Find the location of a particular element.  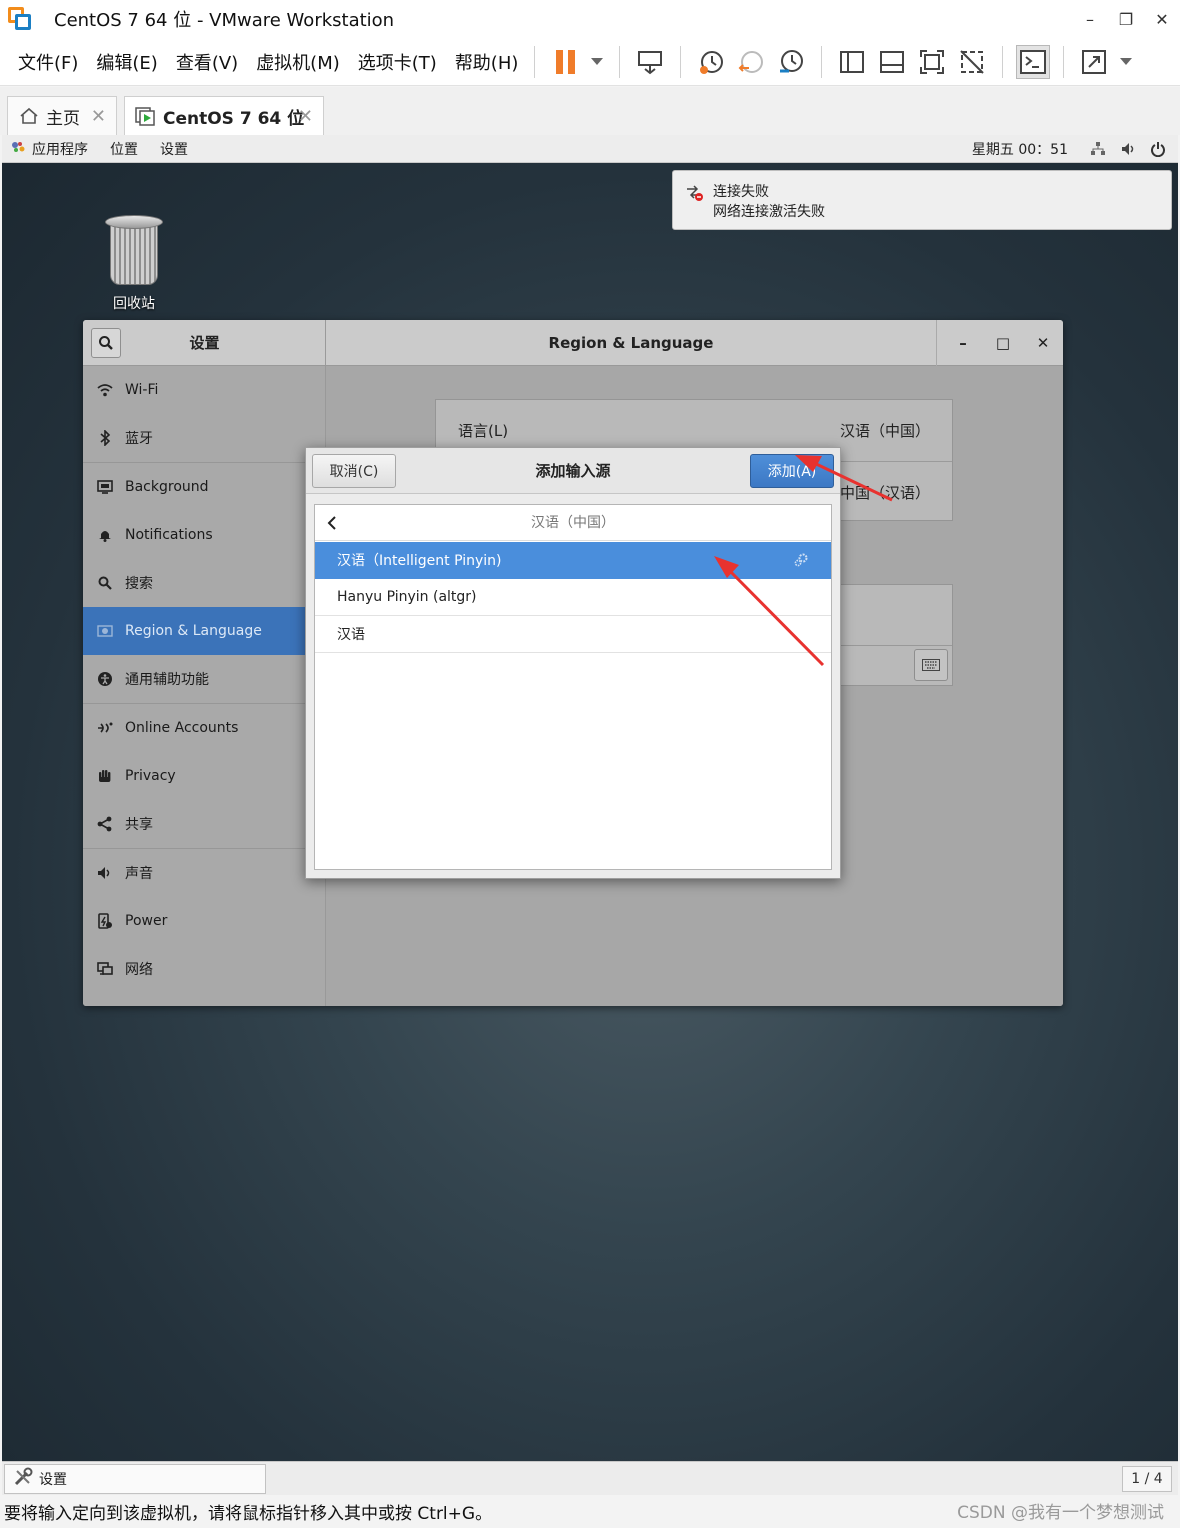

keyboard-layout-button is located at coordinates (931, 665).